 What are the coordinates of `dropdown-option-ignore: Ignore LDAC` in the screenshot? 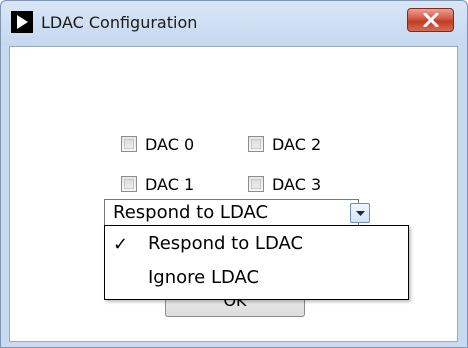 It's located at (256, 279).